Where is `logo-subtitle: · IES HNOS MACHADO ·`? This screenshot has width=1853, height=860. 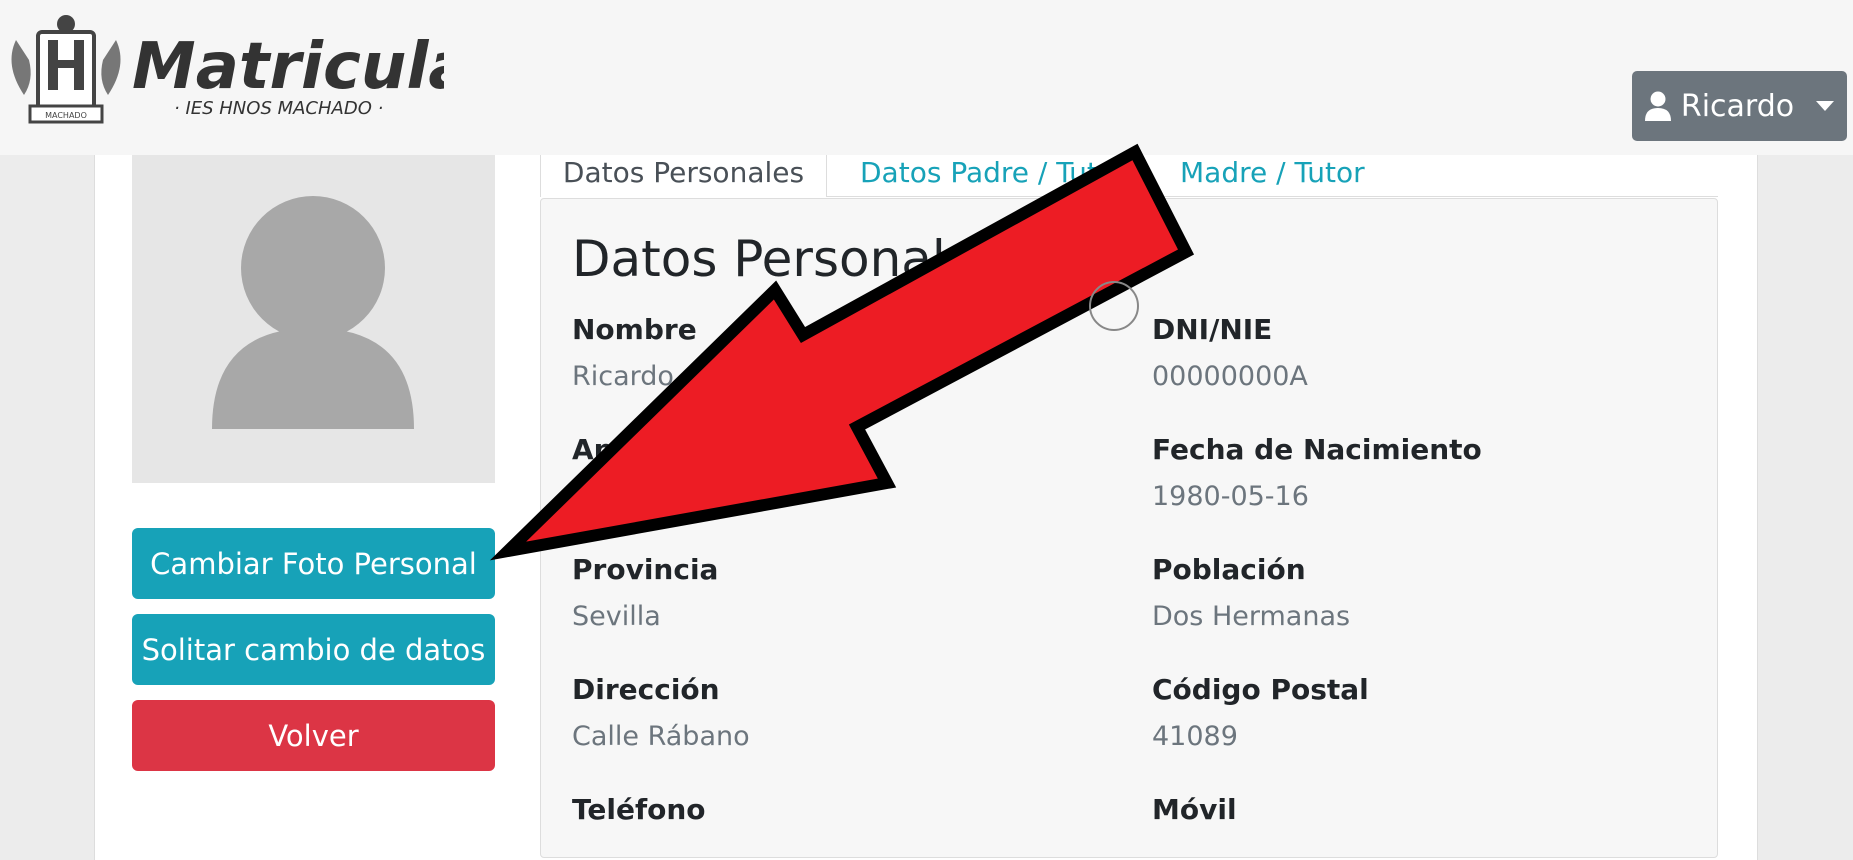 logo-subtitle: · IES HNOS MACHADO · is located at coordinates (278, 108).